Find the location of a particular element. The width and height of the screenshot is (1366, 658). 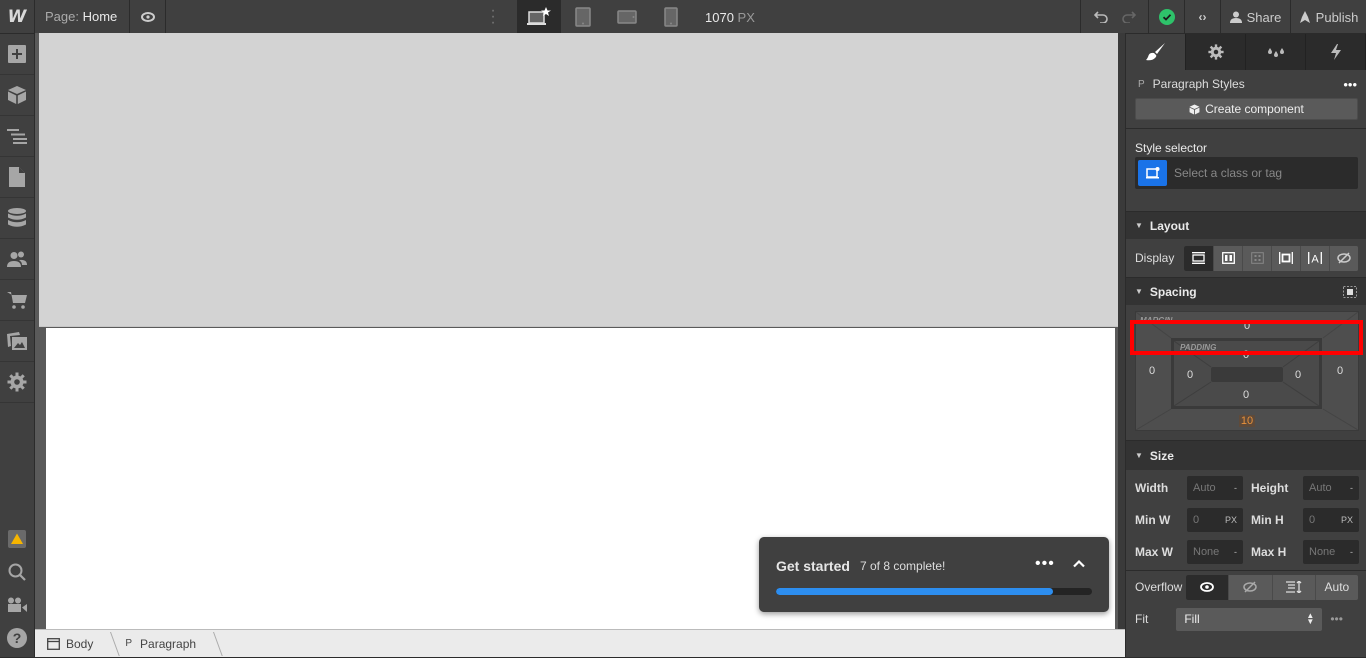

users-button is located at coordinates (17, 259).